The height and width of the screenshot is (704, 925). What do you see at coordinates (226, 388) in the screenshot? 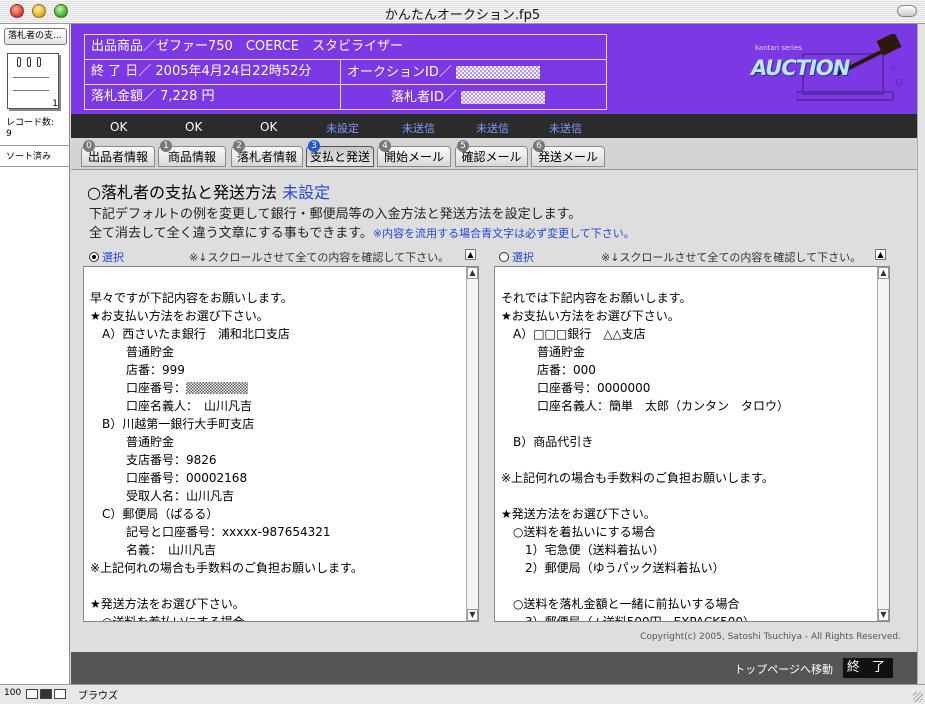
I see `message-line: 口座番号：` at bounding box center [226, 388].